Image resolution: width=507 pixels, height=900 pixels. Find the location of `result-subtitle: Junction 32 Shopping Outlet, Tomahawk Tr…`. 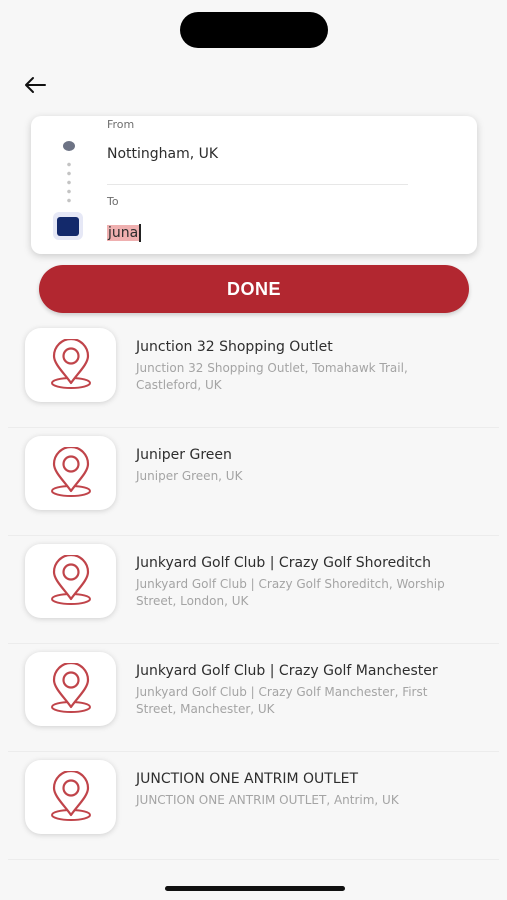

result-subtitle: Junction 32 Shopping Outlet, Tomahawk Tr… is located at coordinates (272, 376).